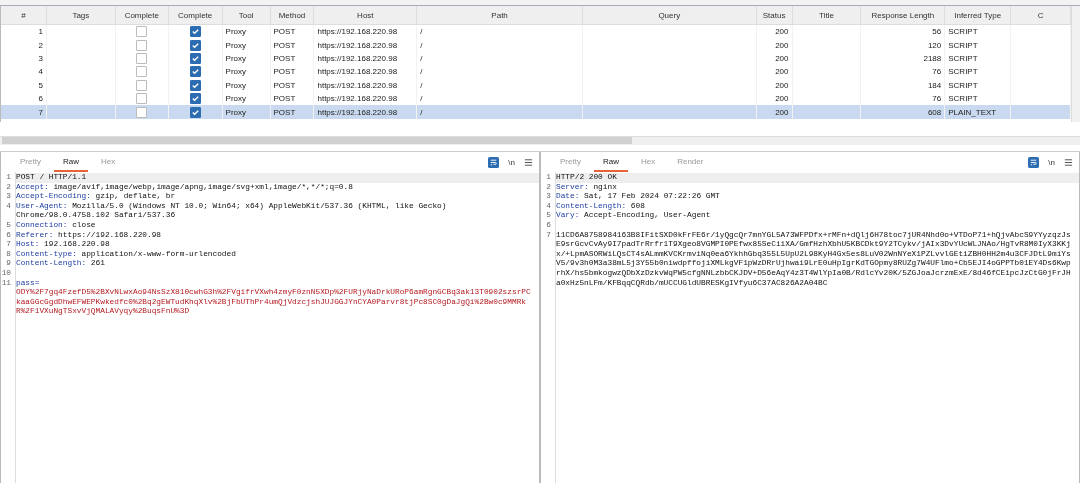  Describe the element at coordinates (937, 32) in the screenshot. I see `table-cell: 56` at that location.